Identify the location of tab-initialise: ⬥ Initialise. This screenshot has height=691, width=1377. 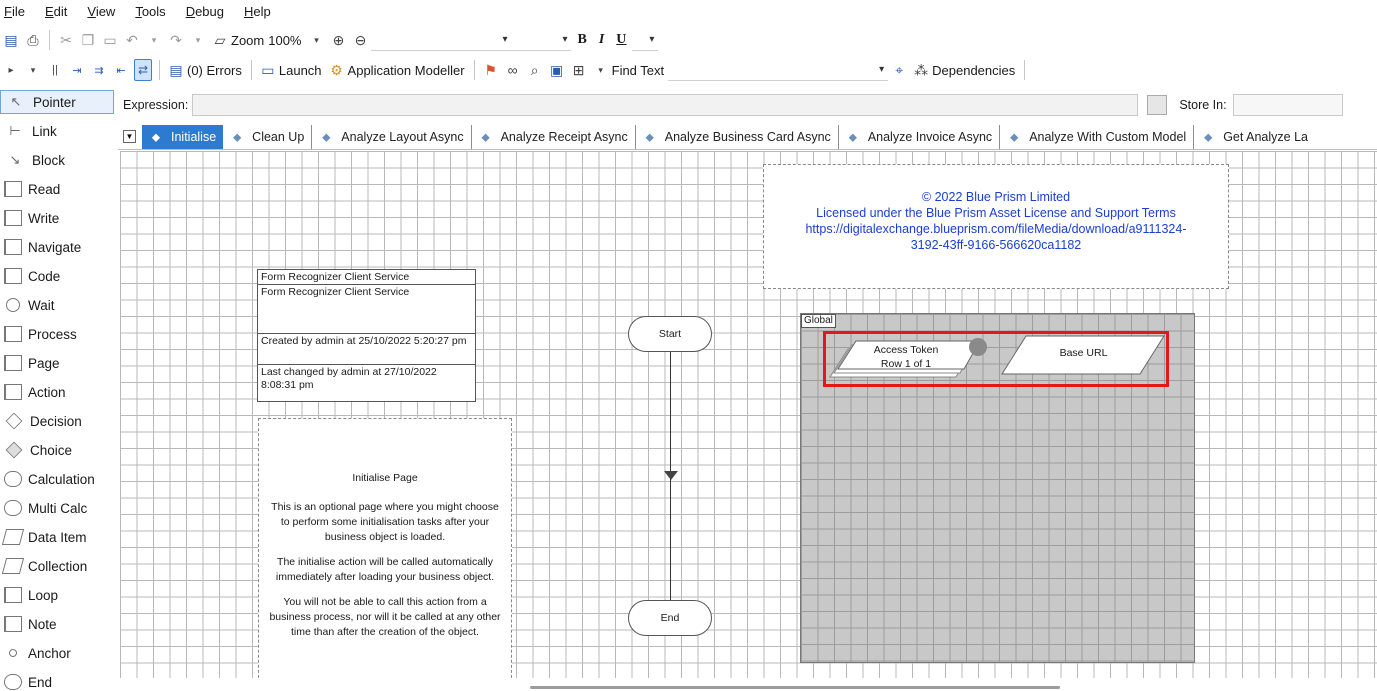
(183, 136).